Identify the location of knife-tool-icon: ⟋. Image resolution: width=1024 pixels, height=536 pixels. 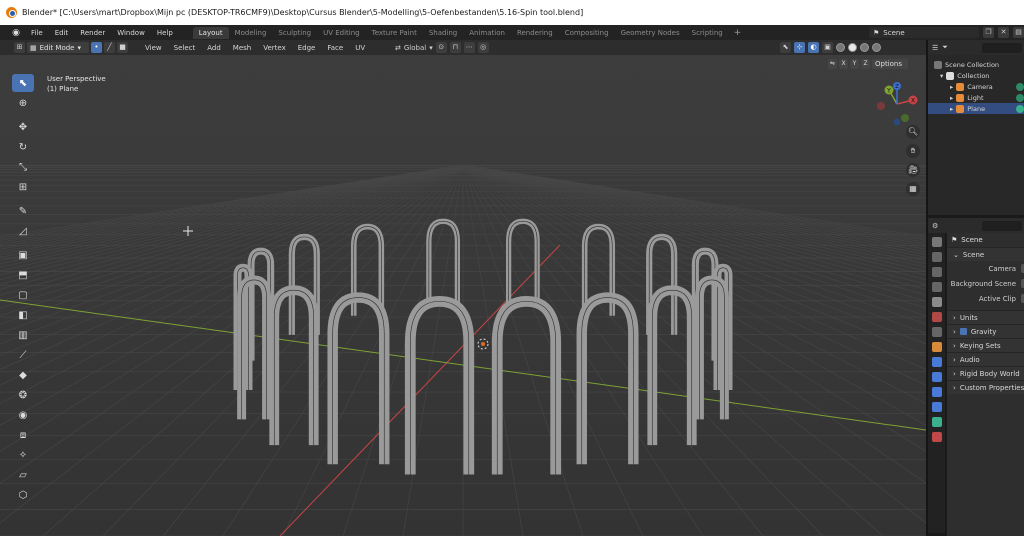
(23, 355).